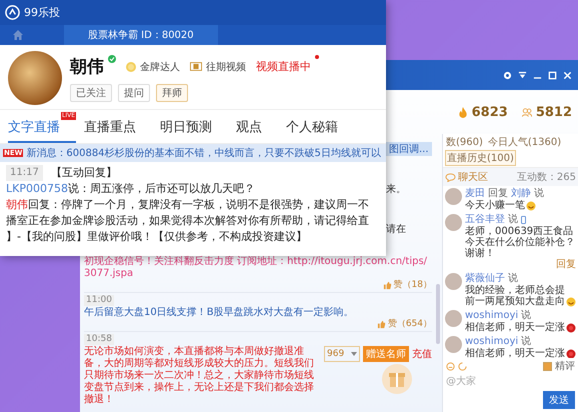 This screenshot has height=412, width=578. I want to click on reply-text: 回复：停牌了一个月，复牌没有一字板，说明不是很强势，建议周一不, so click(198, 204).